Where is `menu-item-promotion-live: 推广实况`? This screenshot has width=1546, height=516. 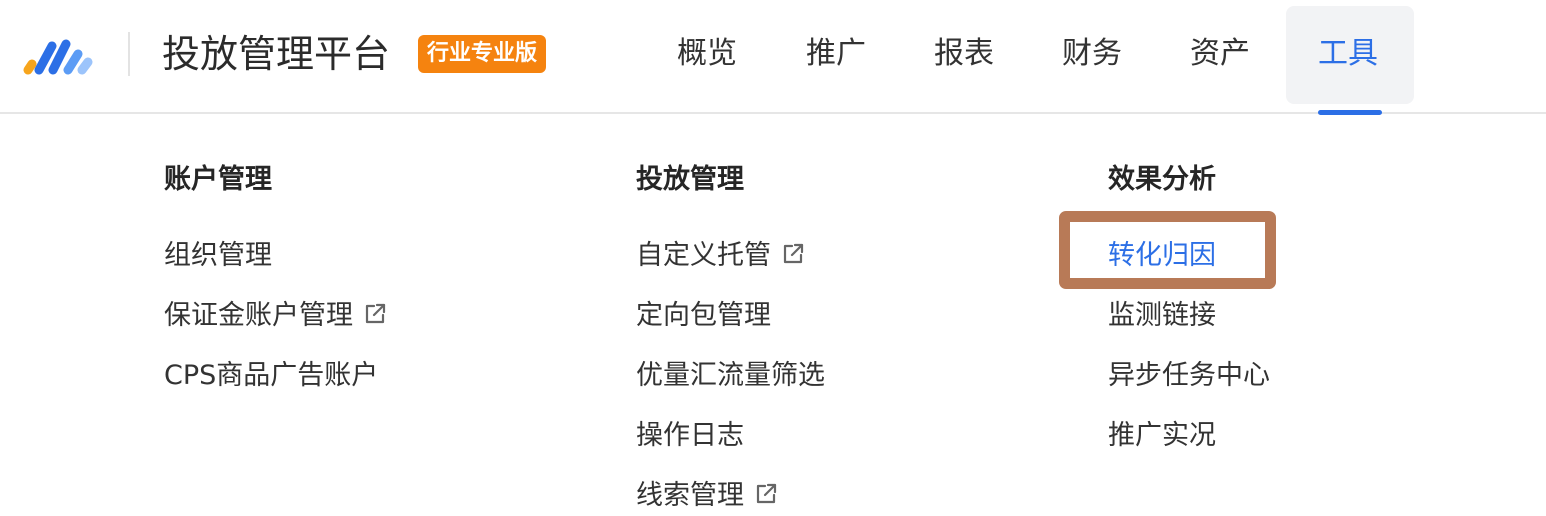
menu-item-promotion-live: 推广实况 is located at coordinates (1162, 436).